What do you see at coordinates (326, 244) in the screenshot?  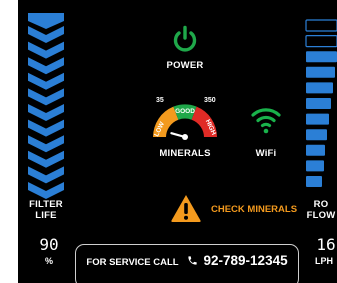 I see `ro-flow-value: 16` at bounding box center [326, 244].